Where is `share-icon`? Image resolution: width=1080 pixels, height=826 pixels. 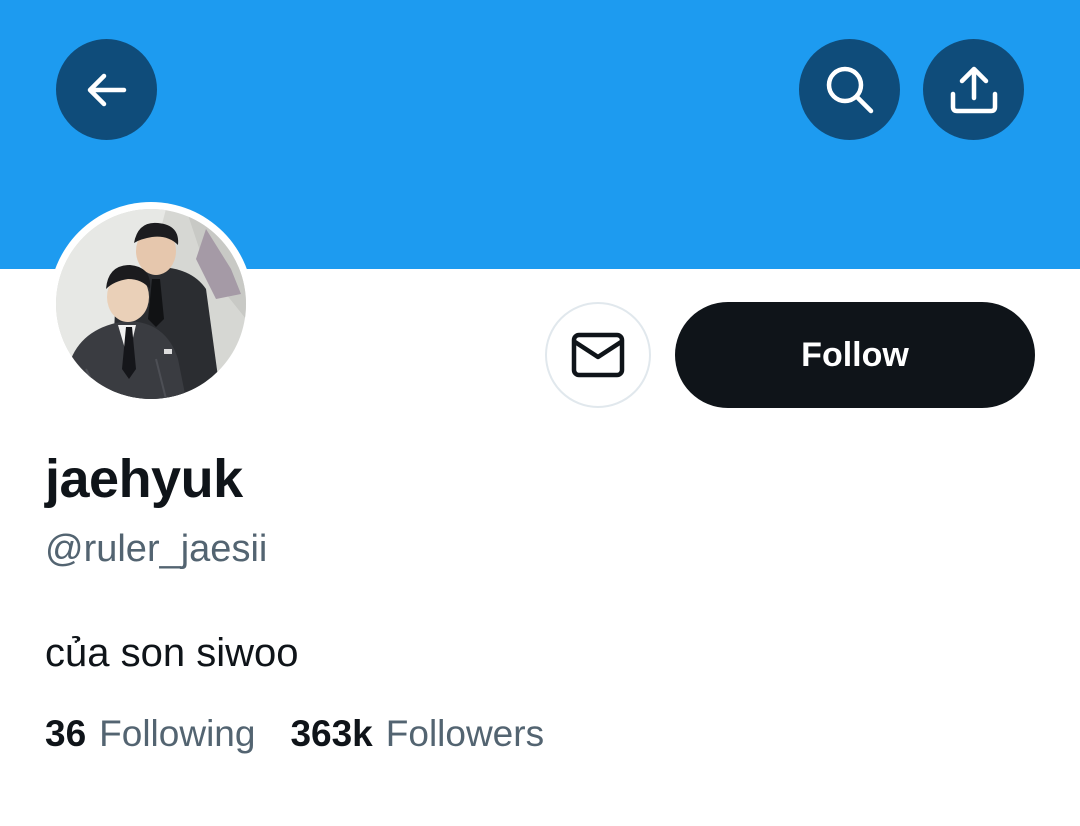
share-icon is located at coordinates (973, 89).